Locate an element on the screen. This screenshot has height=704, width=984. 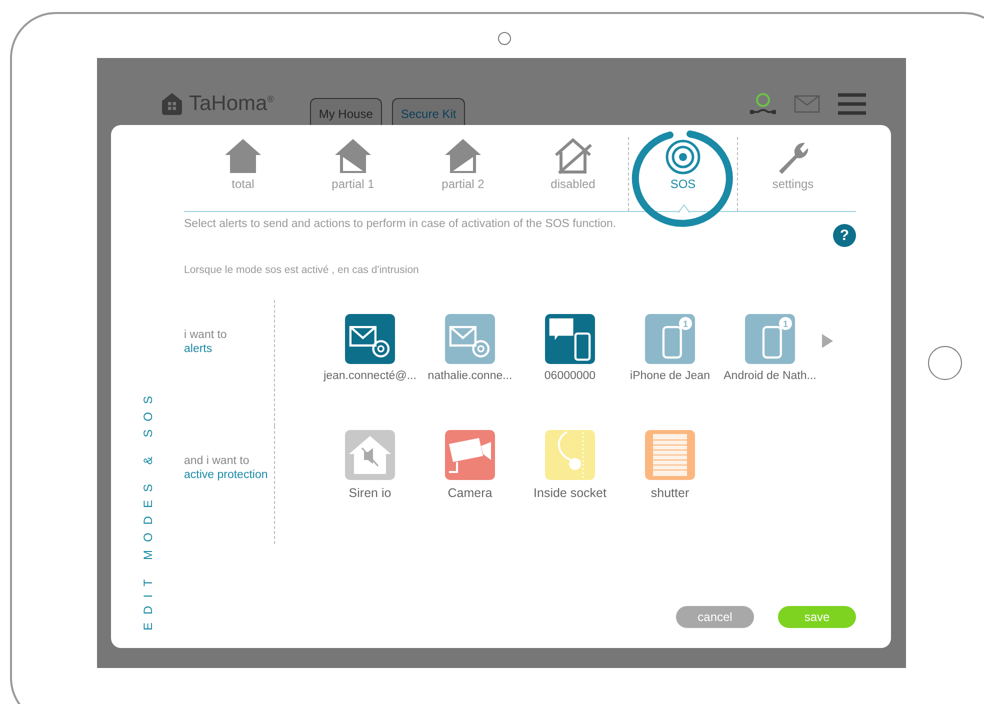
network-icon is located at coordinates (763, 104).